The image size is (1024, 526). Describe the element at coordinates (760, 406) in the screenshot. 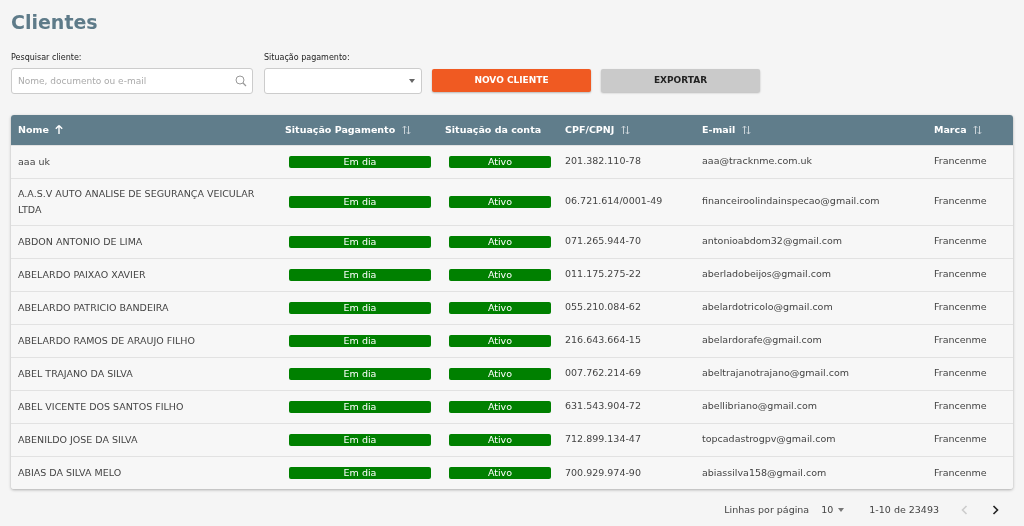

I see `client-email: abellibriano@gmail.com` at that location.